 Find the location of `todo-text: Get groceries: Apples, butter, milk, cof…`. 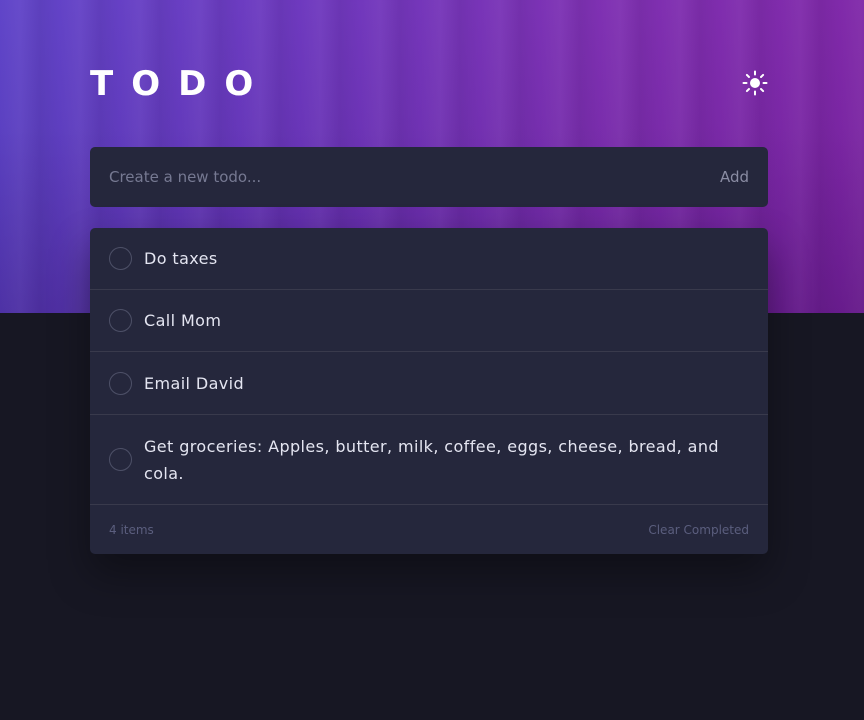

todo-text: Get groceries: Apples, butter, milk, cof… is located at coordinates (431, 459).